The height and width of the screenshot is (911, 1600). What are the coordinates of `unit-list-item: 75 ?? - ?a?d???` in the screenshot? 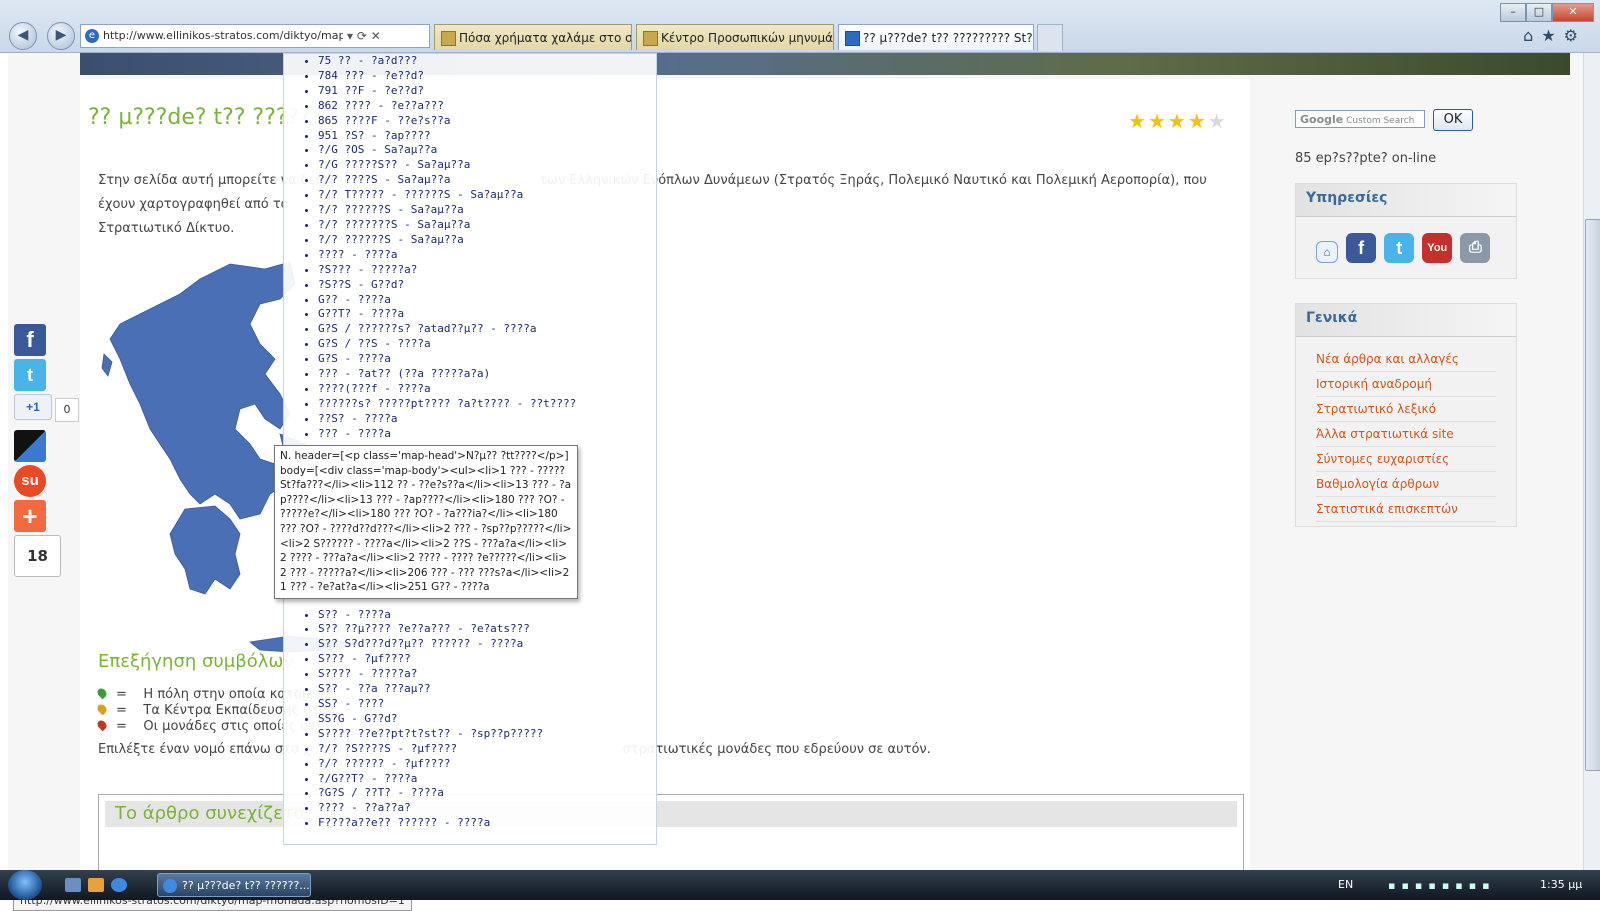 It's located at (487, 61).